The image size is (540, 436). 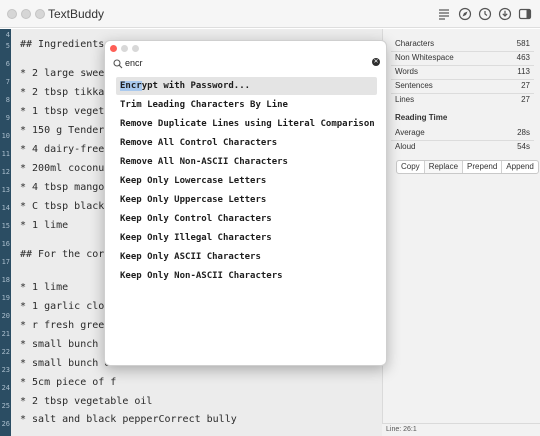 What do you see at coordinates (5, 334) in the screenshot?
I see `line-number: 21` at bounding box center [5, 334].